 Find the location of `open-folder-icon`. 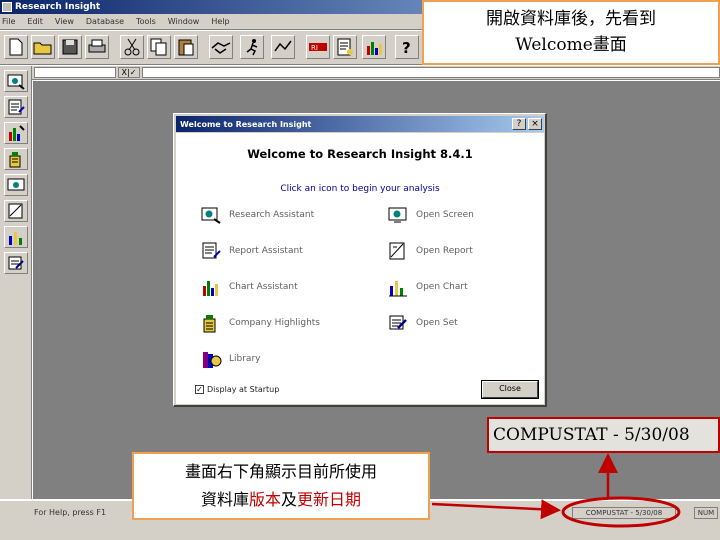

open-folder-icon is located at coordinates (42, 48).